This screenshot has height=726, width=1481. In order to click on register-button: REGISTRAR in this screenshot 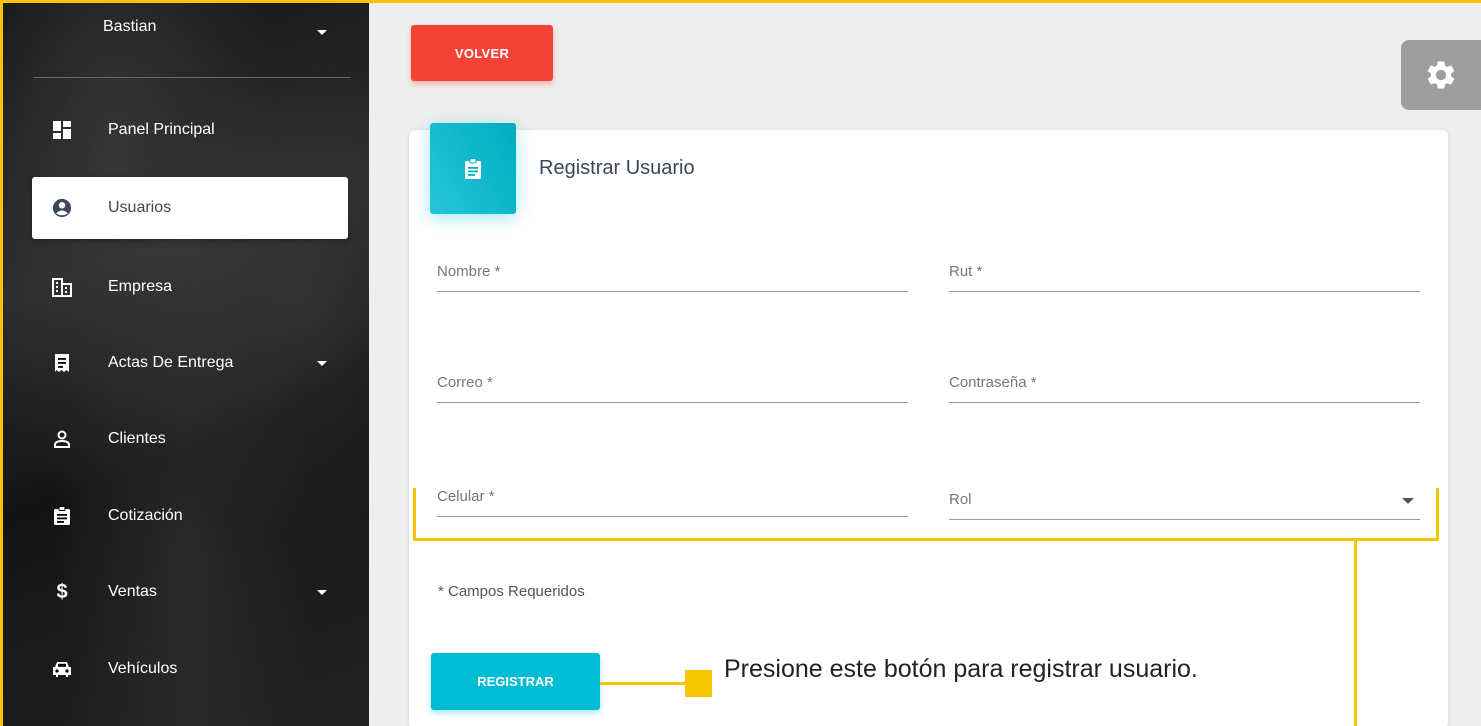, I will do `click(515, 681)`.